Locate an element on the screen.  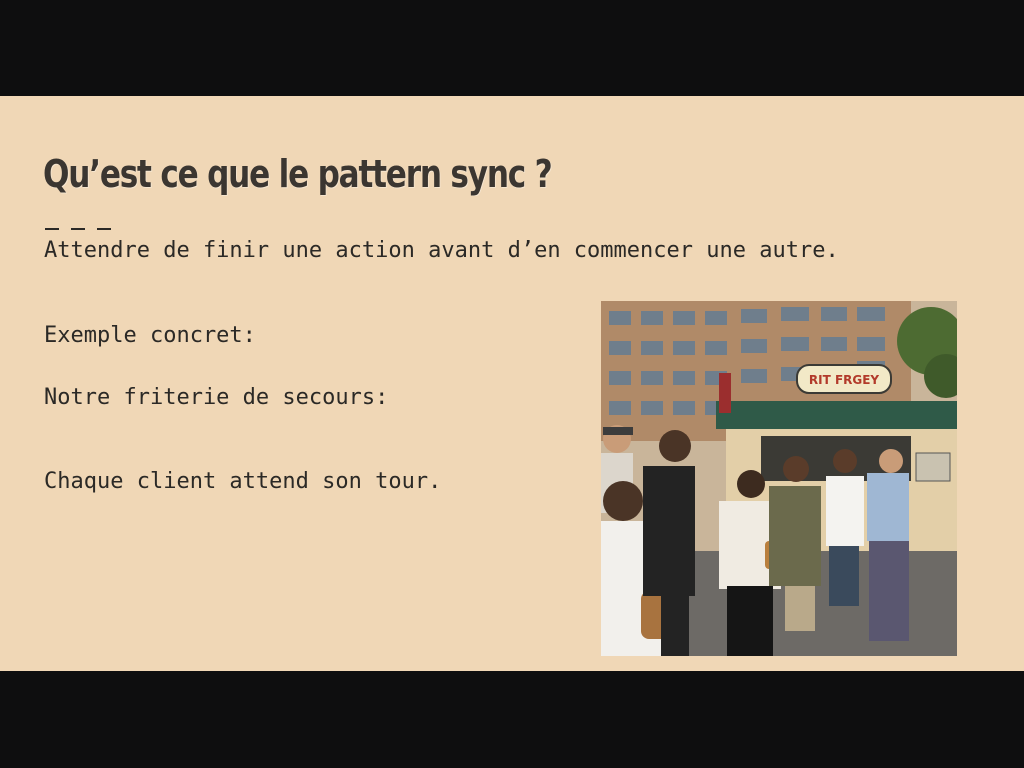
example-label: Exemple concret: is located at coordinates (150, 335).